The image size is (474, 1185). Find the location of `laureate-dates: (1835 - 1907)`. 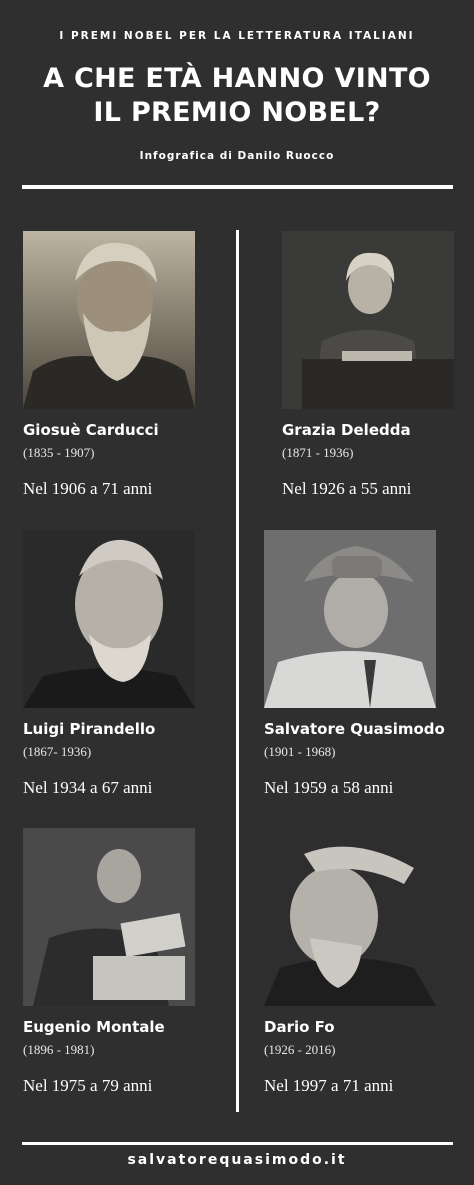

laureate-dates: (1835 - 1907) is located at coordinates (59, 452).